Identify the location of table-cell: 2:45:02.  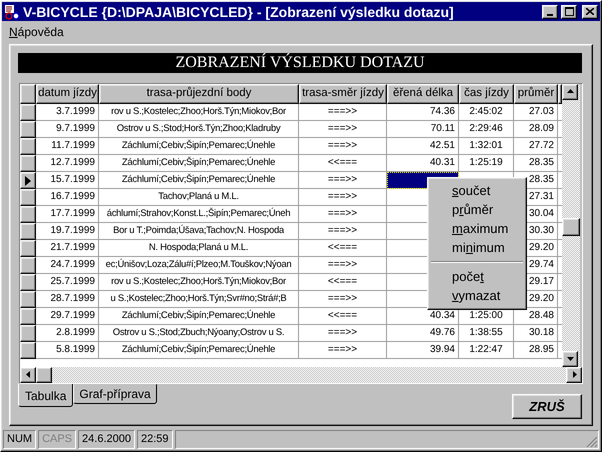
(486, 112).